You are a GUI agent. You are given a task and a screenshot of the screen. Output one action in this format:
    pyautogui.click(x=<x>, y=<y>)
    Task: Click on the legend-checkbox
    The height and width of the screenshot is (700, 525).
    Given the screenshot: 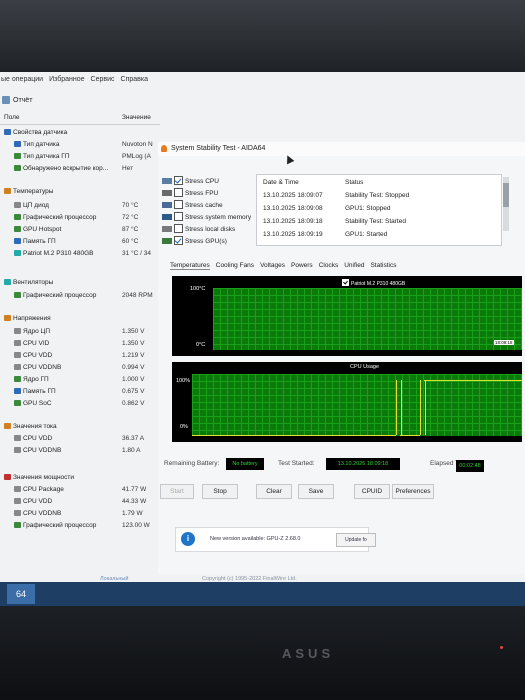 What is the action you would take?
    pyautogui.click(x=345, y=282)
    